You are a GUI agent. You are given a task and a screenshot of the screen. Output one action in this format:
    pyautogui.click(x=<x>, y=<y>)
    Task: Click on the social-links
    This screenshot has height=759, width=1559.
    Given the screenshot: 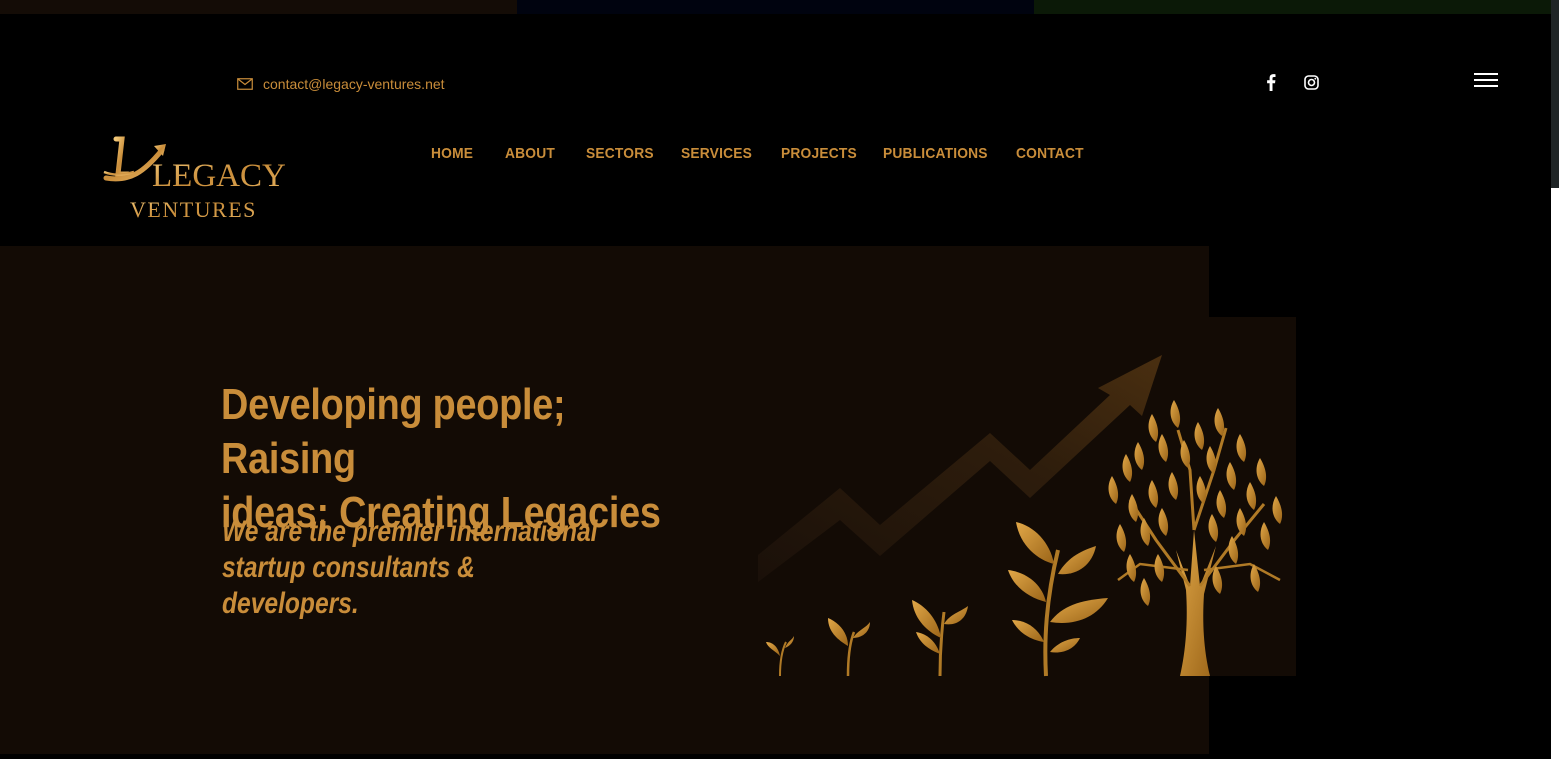 What is the action you would take?
    pyautogui.click(x=1291, y=82)
    